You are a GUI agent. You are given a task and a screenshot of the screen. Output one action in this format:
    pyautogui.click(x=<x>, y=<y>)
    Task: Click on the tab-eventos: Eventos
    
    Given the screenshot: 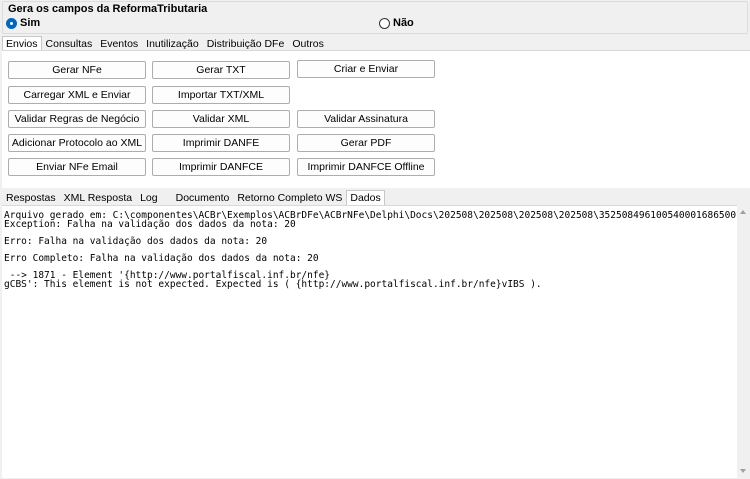 What is the action you would take?
    pyautogui.click(x=119, y=43)
    